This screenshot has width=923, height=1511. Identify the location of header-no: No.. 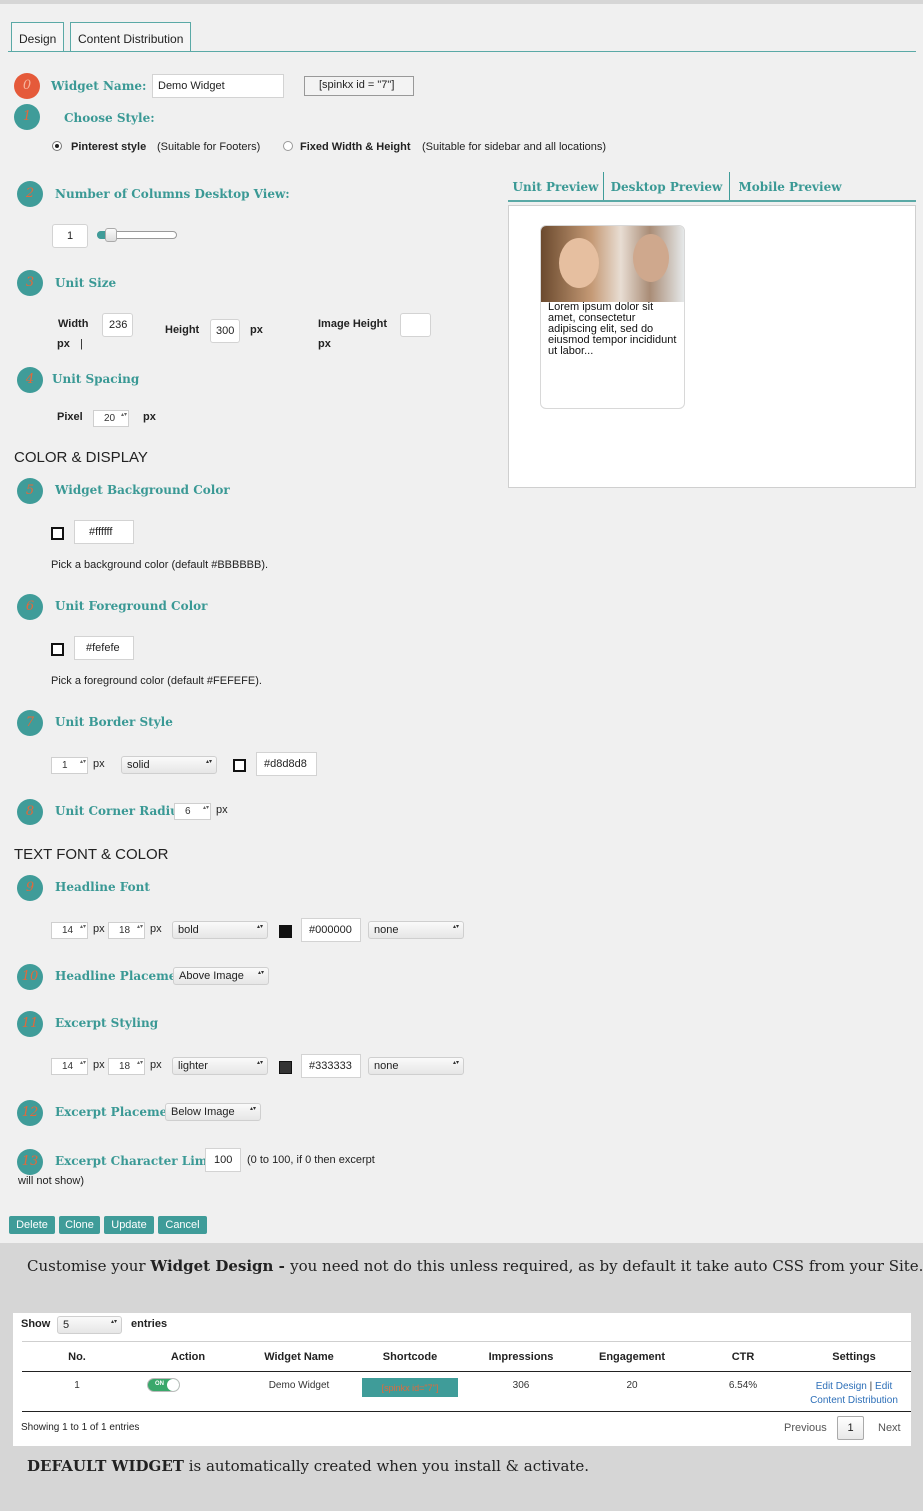
(77, 1357).